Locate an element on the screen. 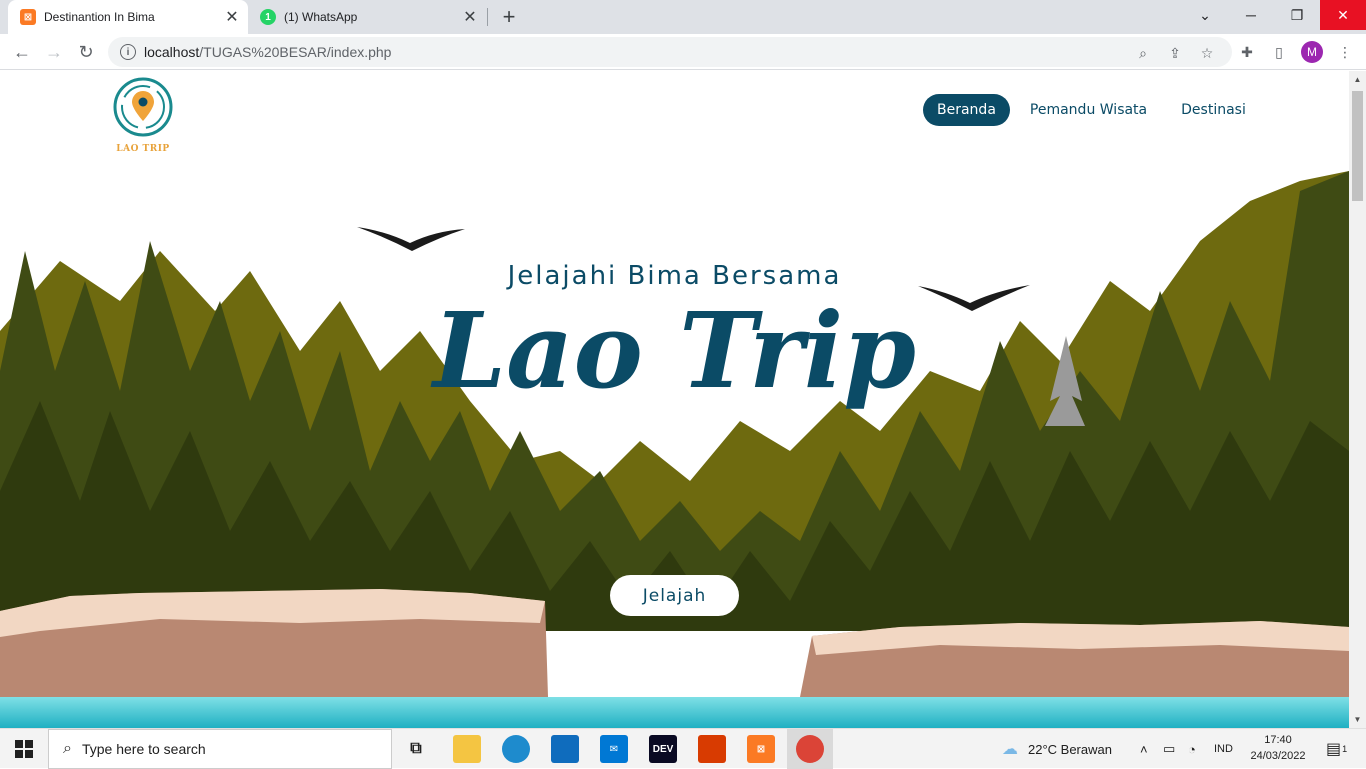  search-icon: ⌕ is located at coordinates (67, 748).